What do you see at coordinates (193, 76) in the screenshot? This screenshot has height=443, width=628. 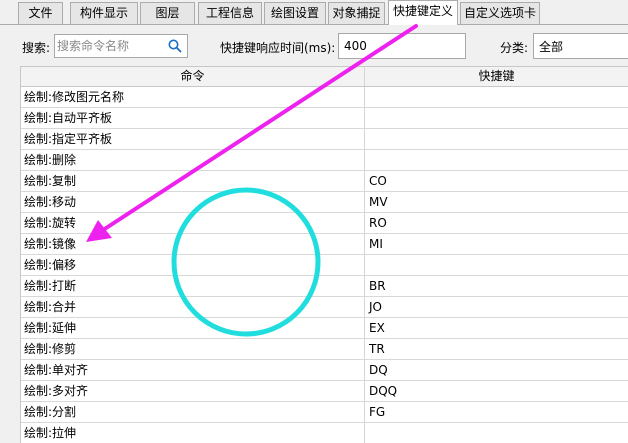 I see `column-header-command: 命令` at bounding box center [193, 76].